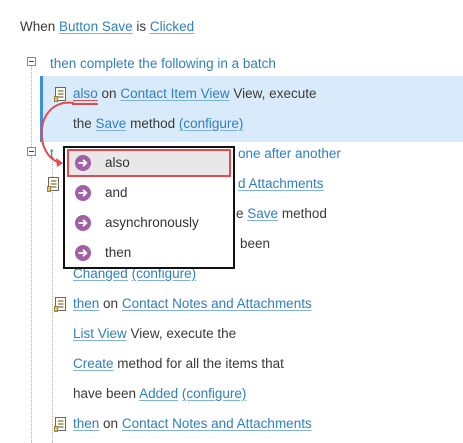 The height and width of the screenshot is (443, 463). Describe the element at coordinates (105, 393) in the screenshot. I see `action3-have-been-label: have been` at that location.